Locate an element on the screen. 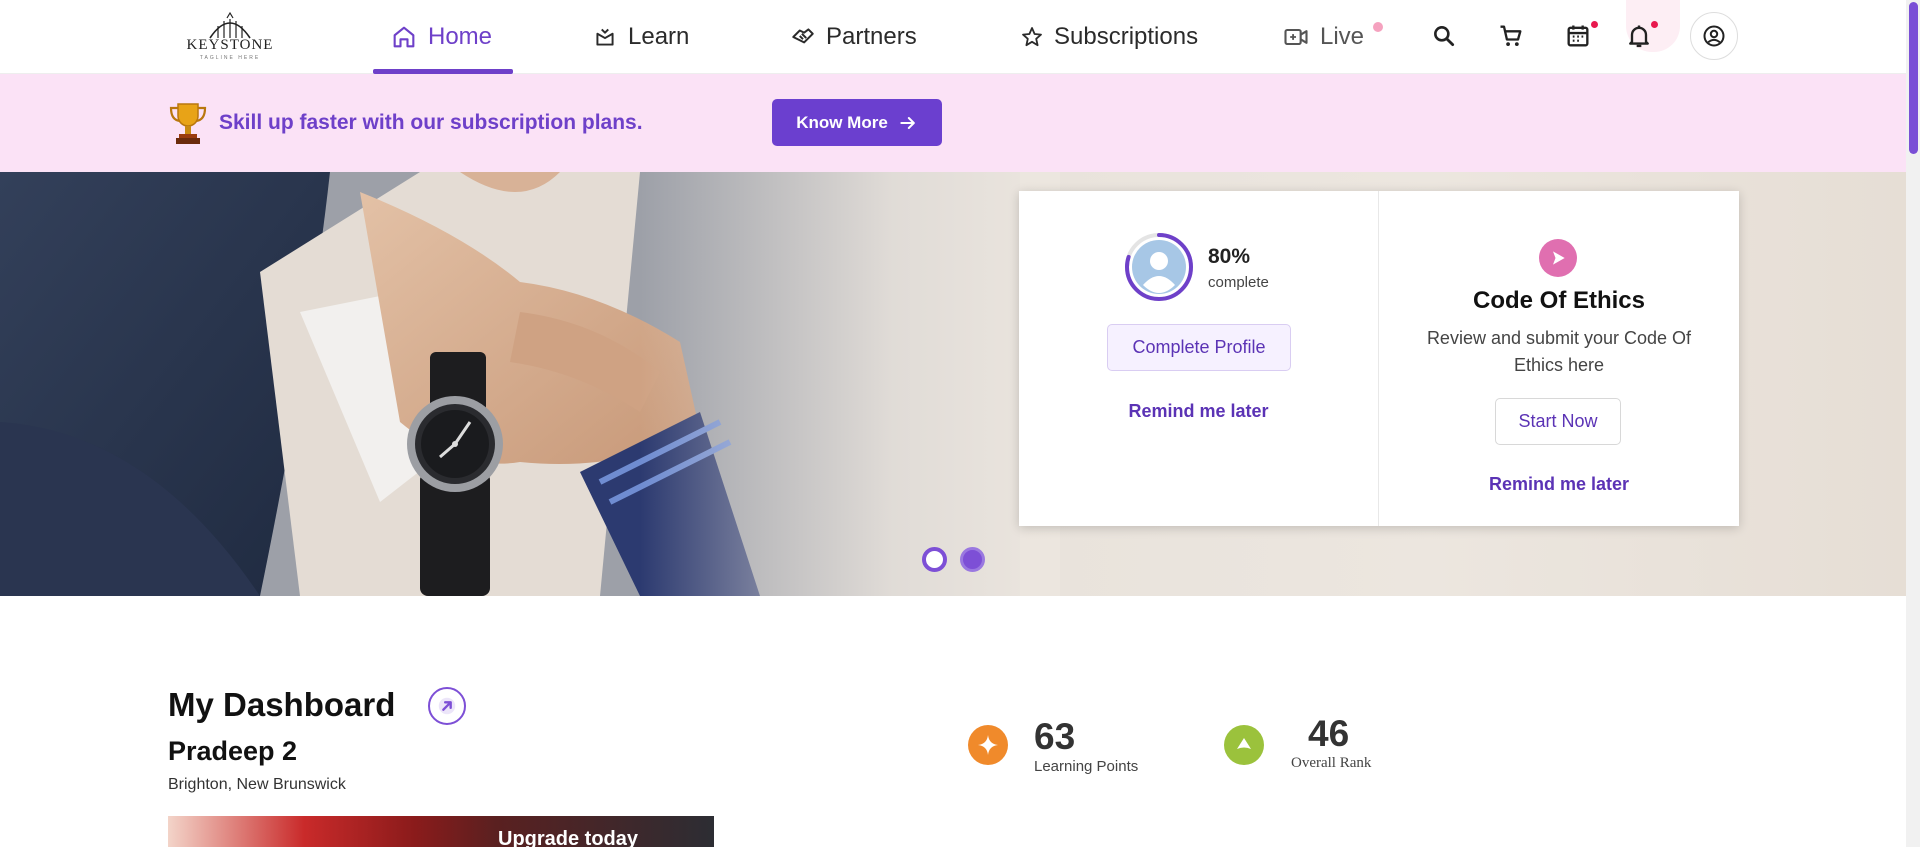 Image resolution: width=1920 pixels, height=847 pixels. dashboard-banner-image: Upgrade today is located at coordinates (441, 831).